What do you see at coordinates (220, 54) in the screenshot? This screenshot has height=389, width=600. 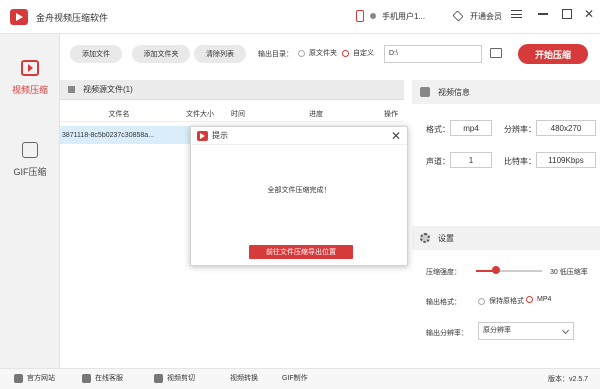 I see `clear-list-button: 清除列表` at bounding box center [220, 54].